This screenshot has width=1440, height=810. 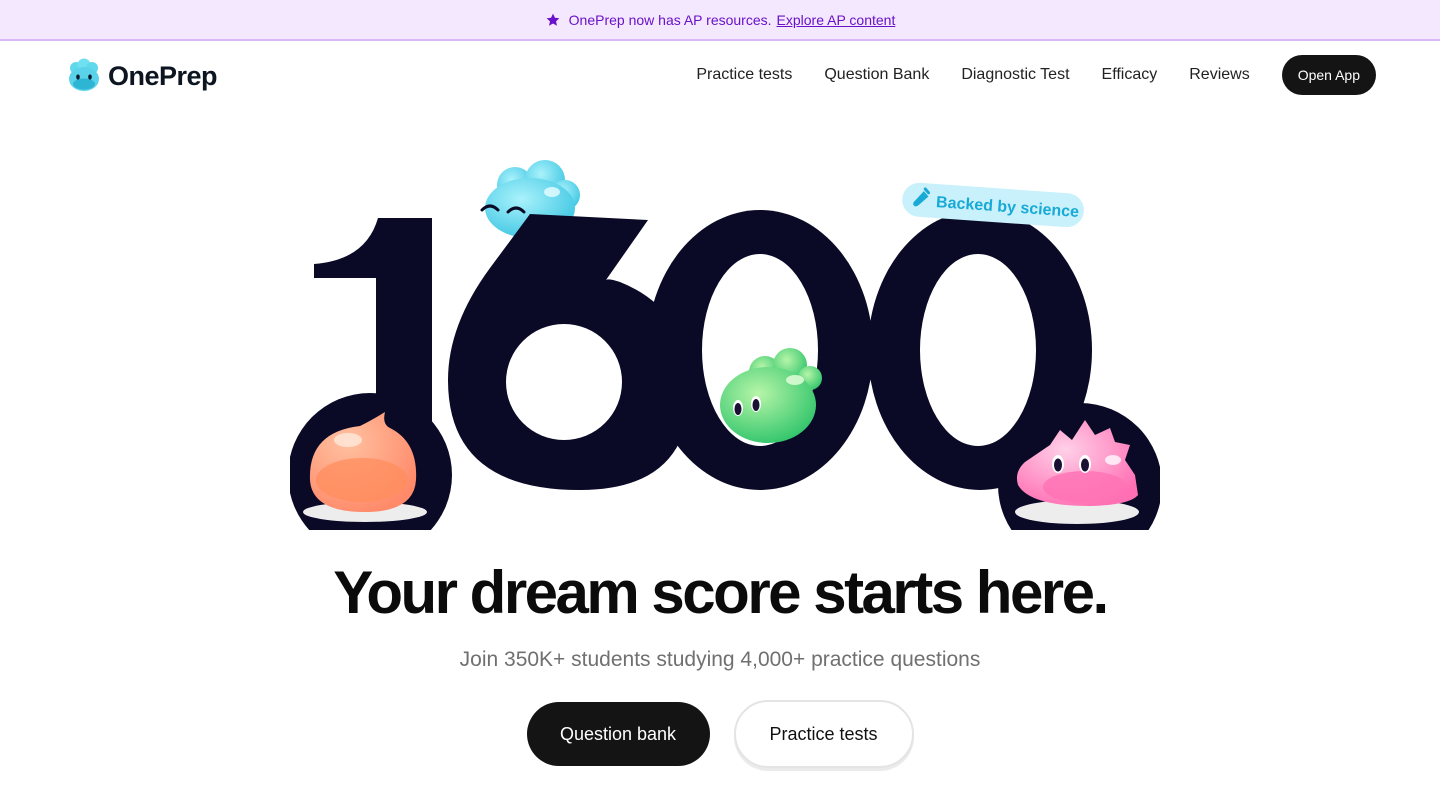 What do you see at coordinates (720, 734) in the screenshot?
I see `hero-cta-group: Question bank Practice tests` at bounding box center [720, 734].